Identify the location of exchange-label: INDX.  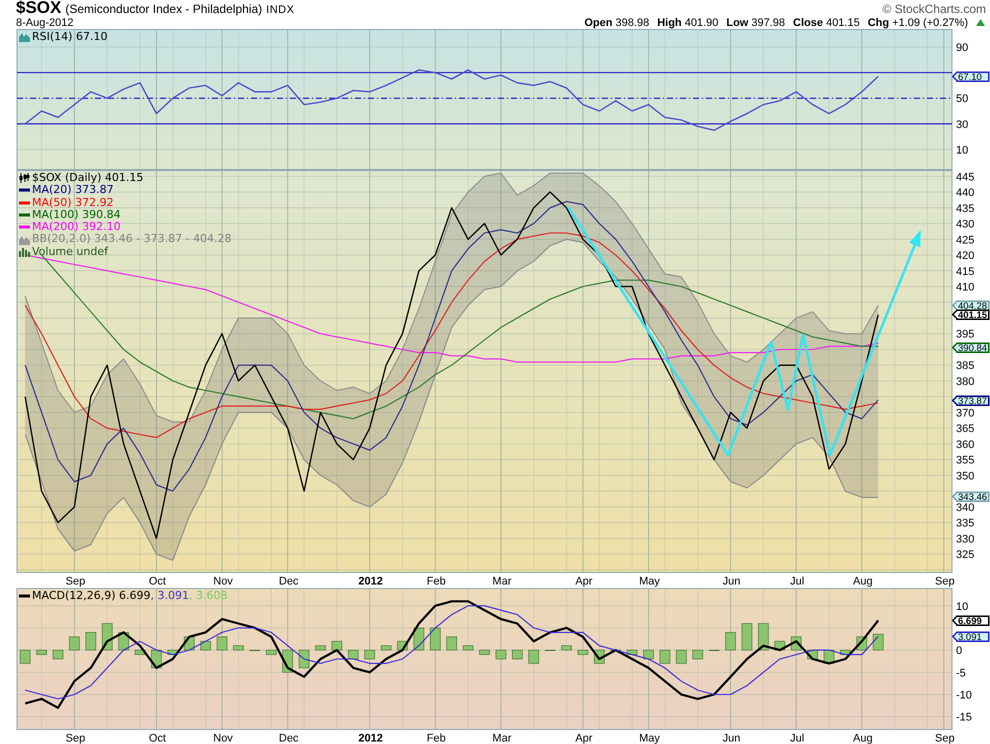
(280, 10).